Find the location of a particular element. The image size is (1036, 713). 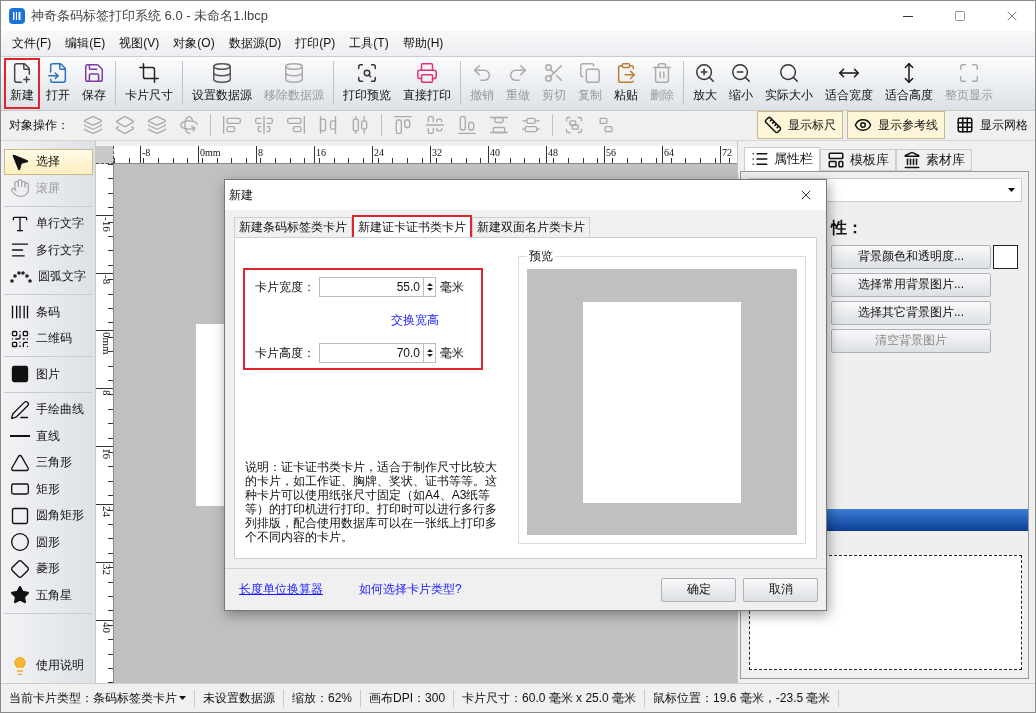

picture-icon is located at coordinates (20, 374).